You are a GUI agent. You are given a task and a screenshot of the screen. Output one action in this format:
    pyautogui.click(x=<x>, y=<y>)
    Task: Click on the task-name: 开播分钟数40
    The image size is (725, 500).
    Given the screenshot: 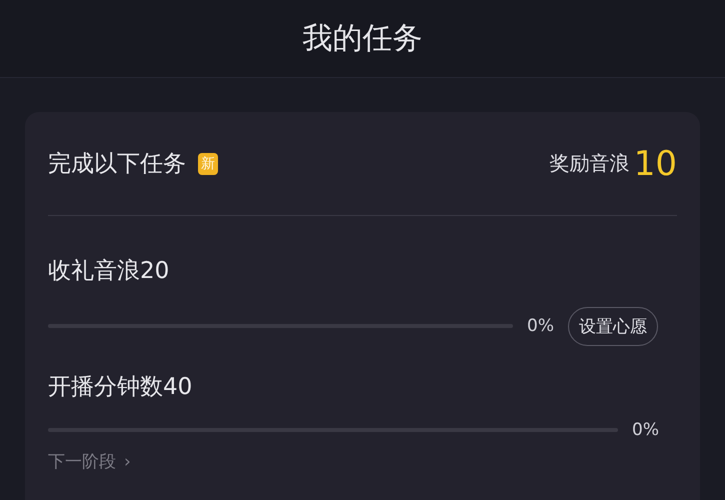 What is the action you would take?
    pyautogui.click(x=120, y=387)
    